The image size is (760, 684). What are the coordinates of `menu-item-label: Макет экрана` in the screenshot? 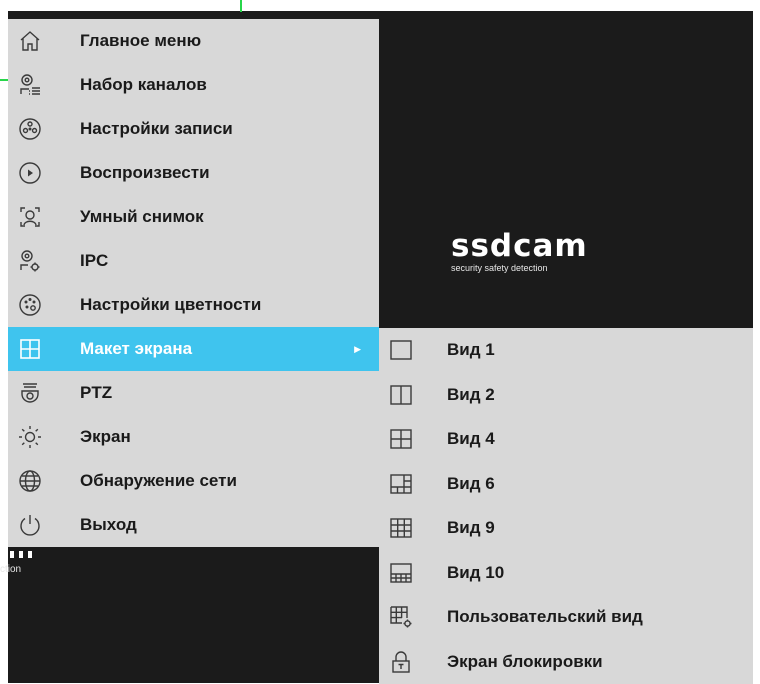 It's located at (136, 348).